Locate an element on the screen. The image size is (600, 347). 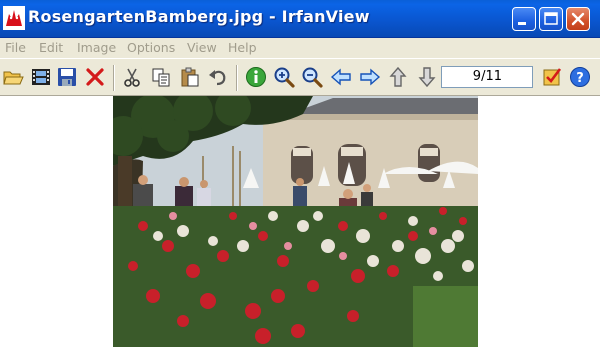
save-button is located at coordinates (67, 77).